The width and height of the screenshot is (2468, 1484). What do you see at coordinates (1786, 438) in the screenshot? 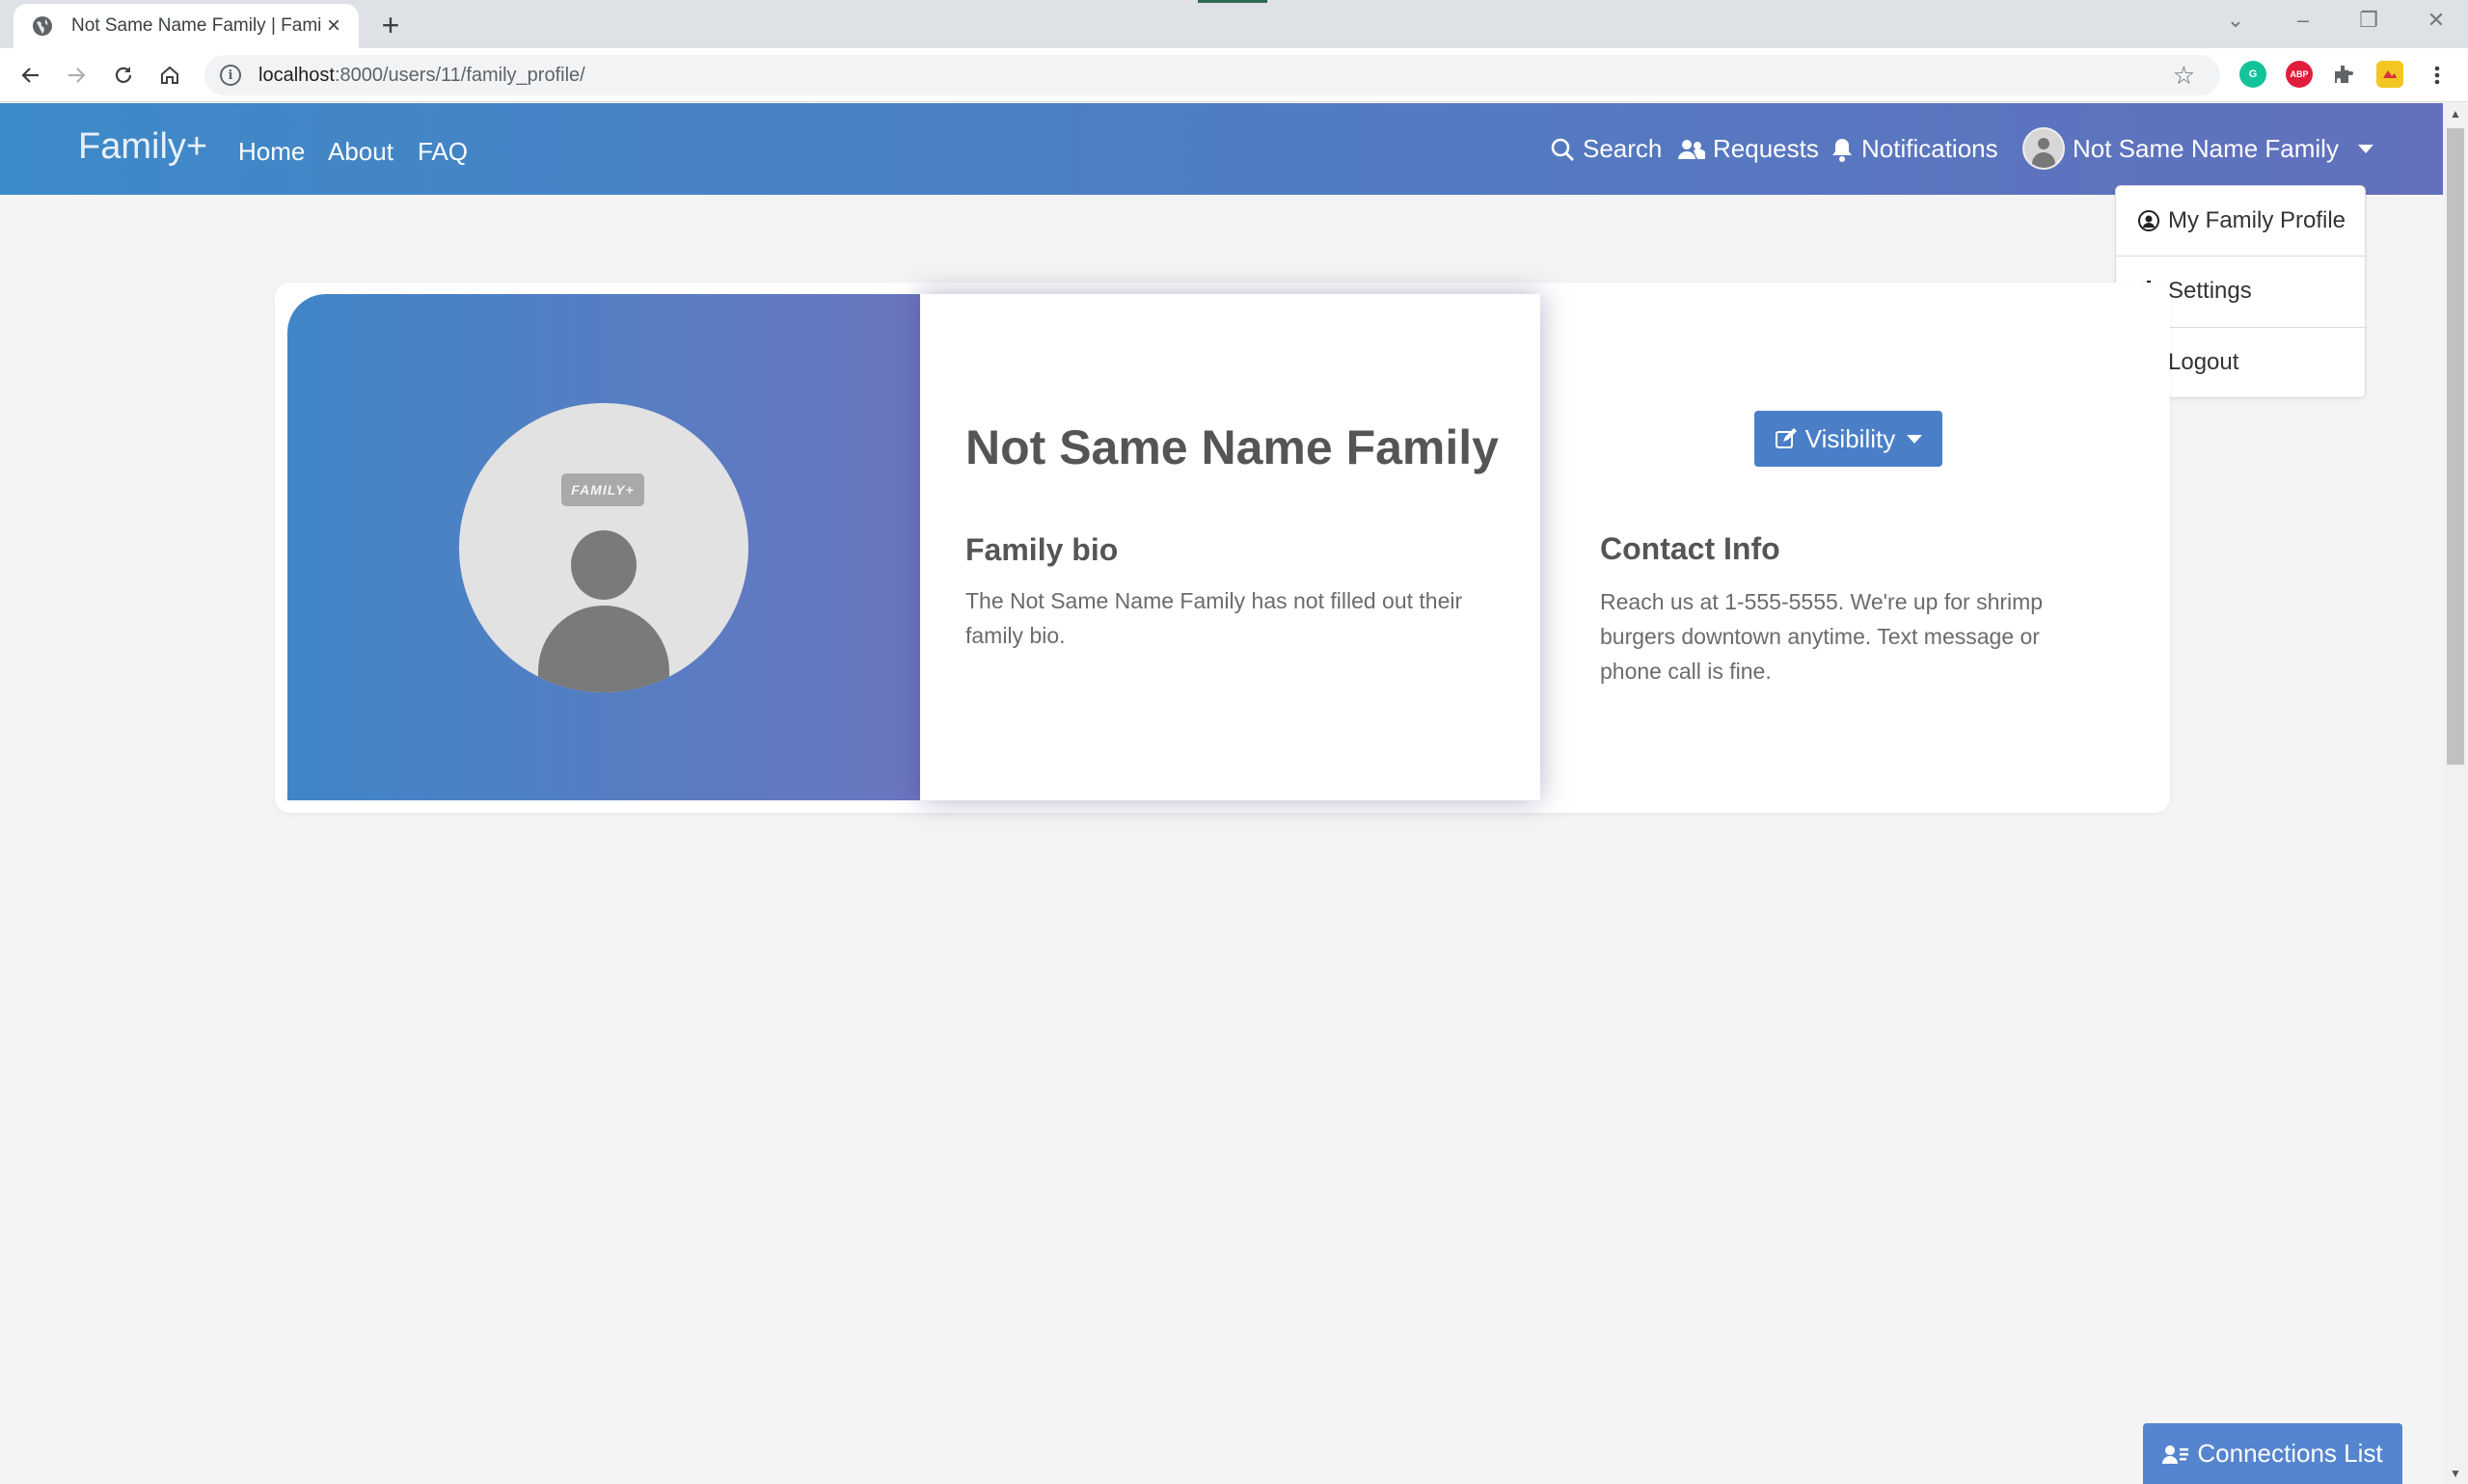
I see `edit-icon` at bounding box center [1786, 438].